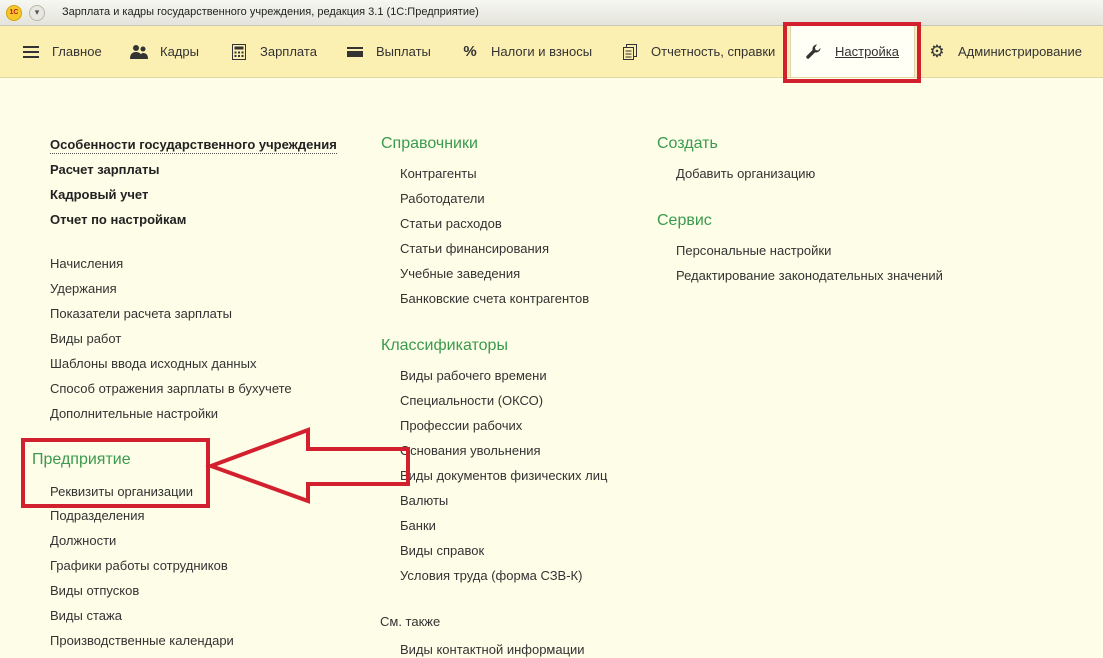 Image resolution: width=1103 pixels, height=658 pixels. What do you see at coordinates (139, 52) in the screenshot?
I see `people-icon` at bounding box center [139, 52].